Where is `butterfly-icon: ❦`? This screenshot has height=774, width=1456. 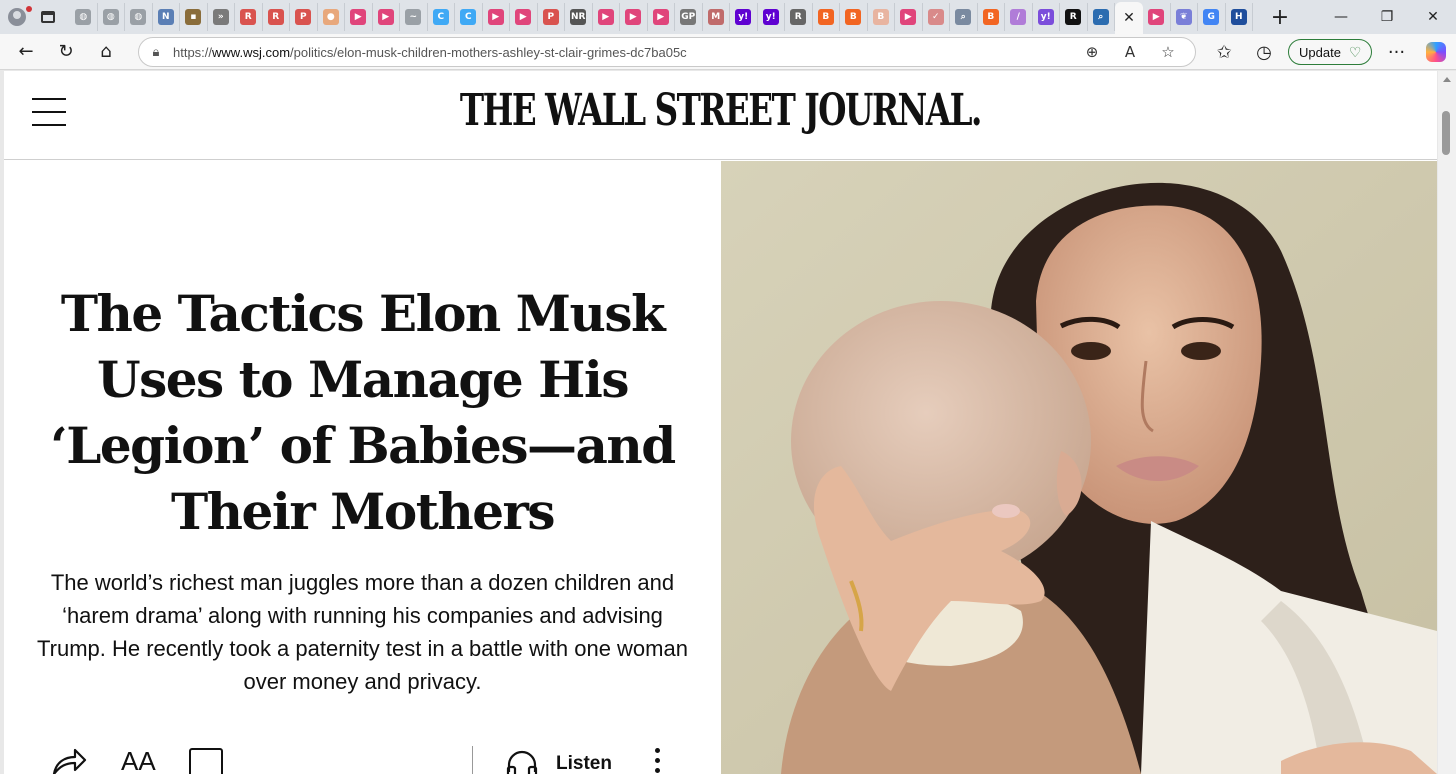 butterfly-icon: ❦ is located at coordinates (1183, 17).